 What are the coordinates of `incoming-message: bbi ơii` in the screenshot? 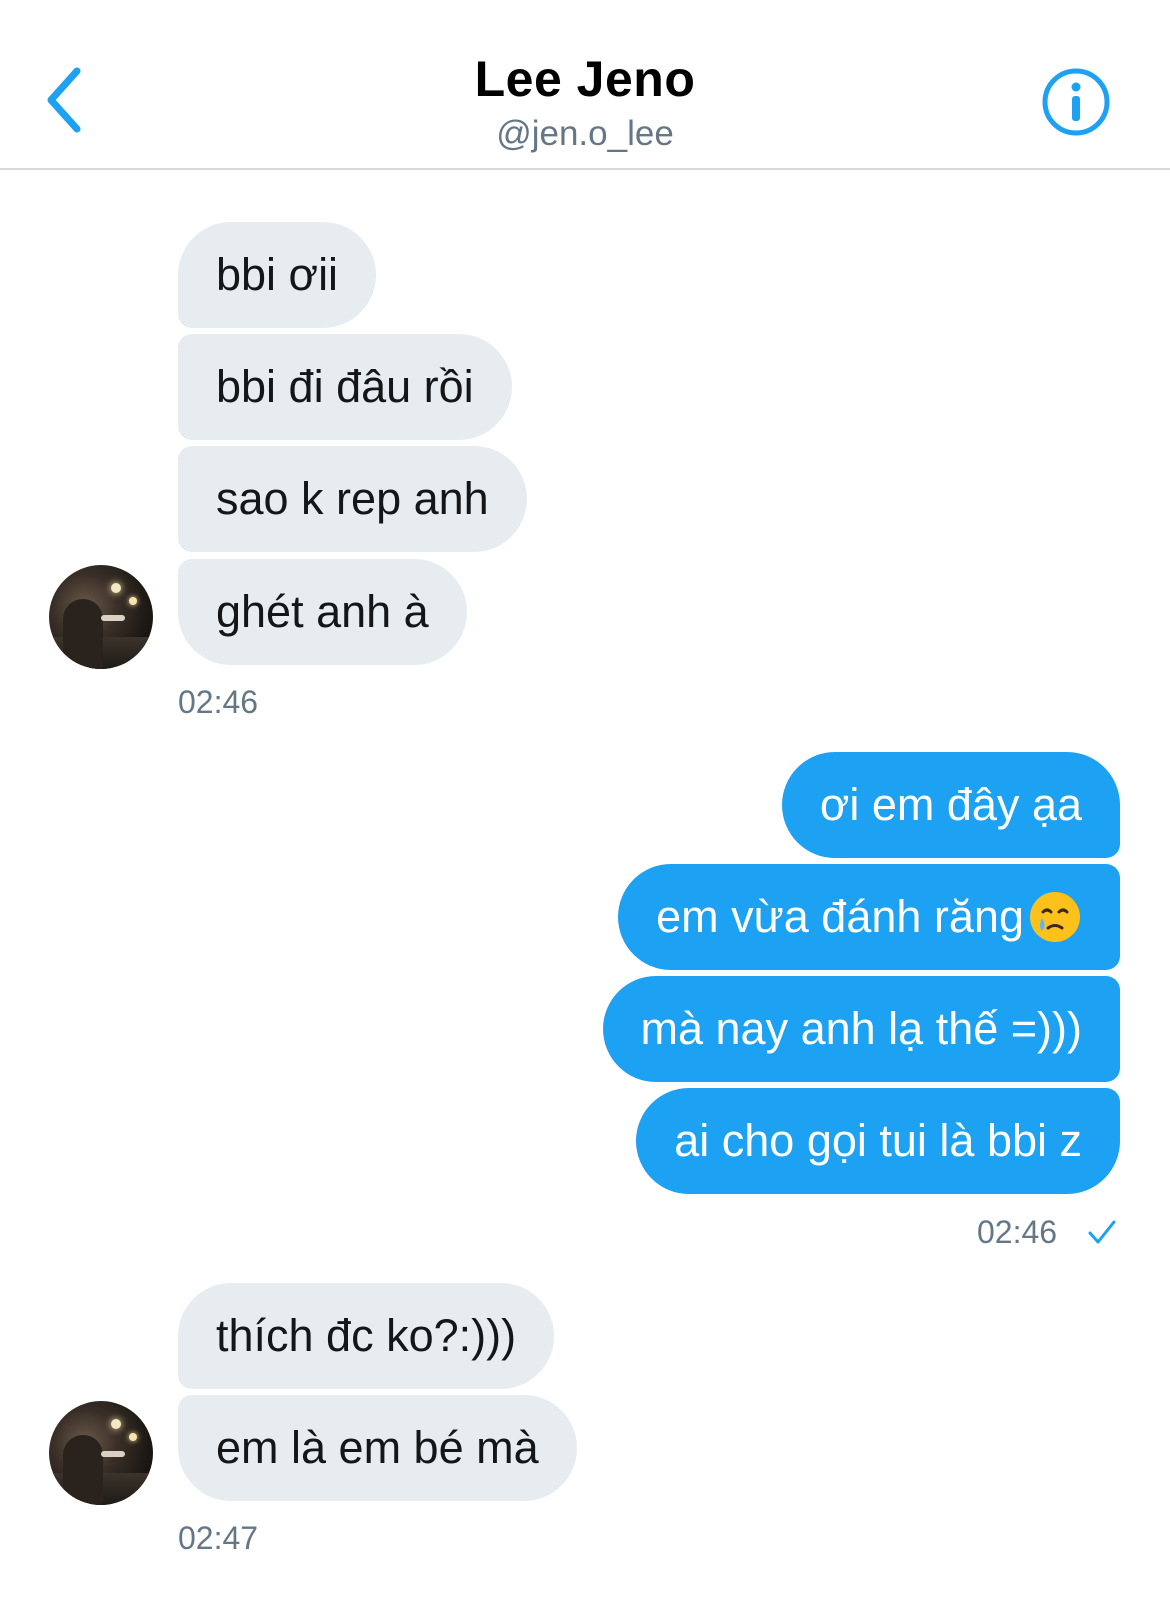 It's located at (277, 275).